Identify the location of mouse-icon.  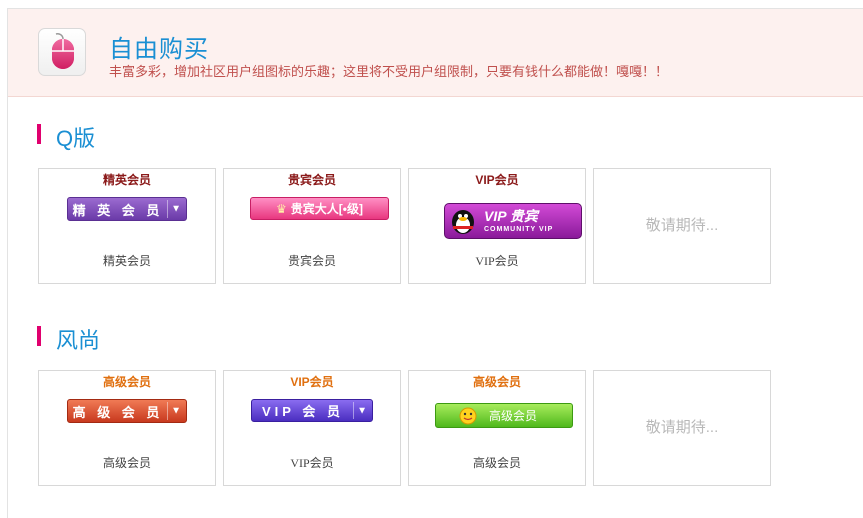
(62, 52).